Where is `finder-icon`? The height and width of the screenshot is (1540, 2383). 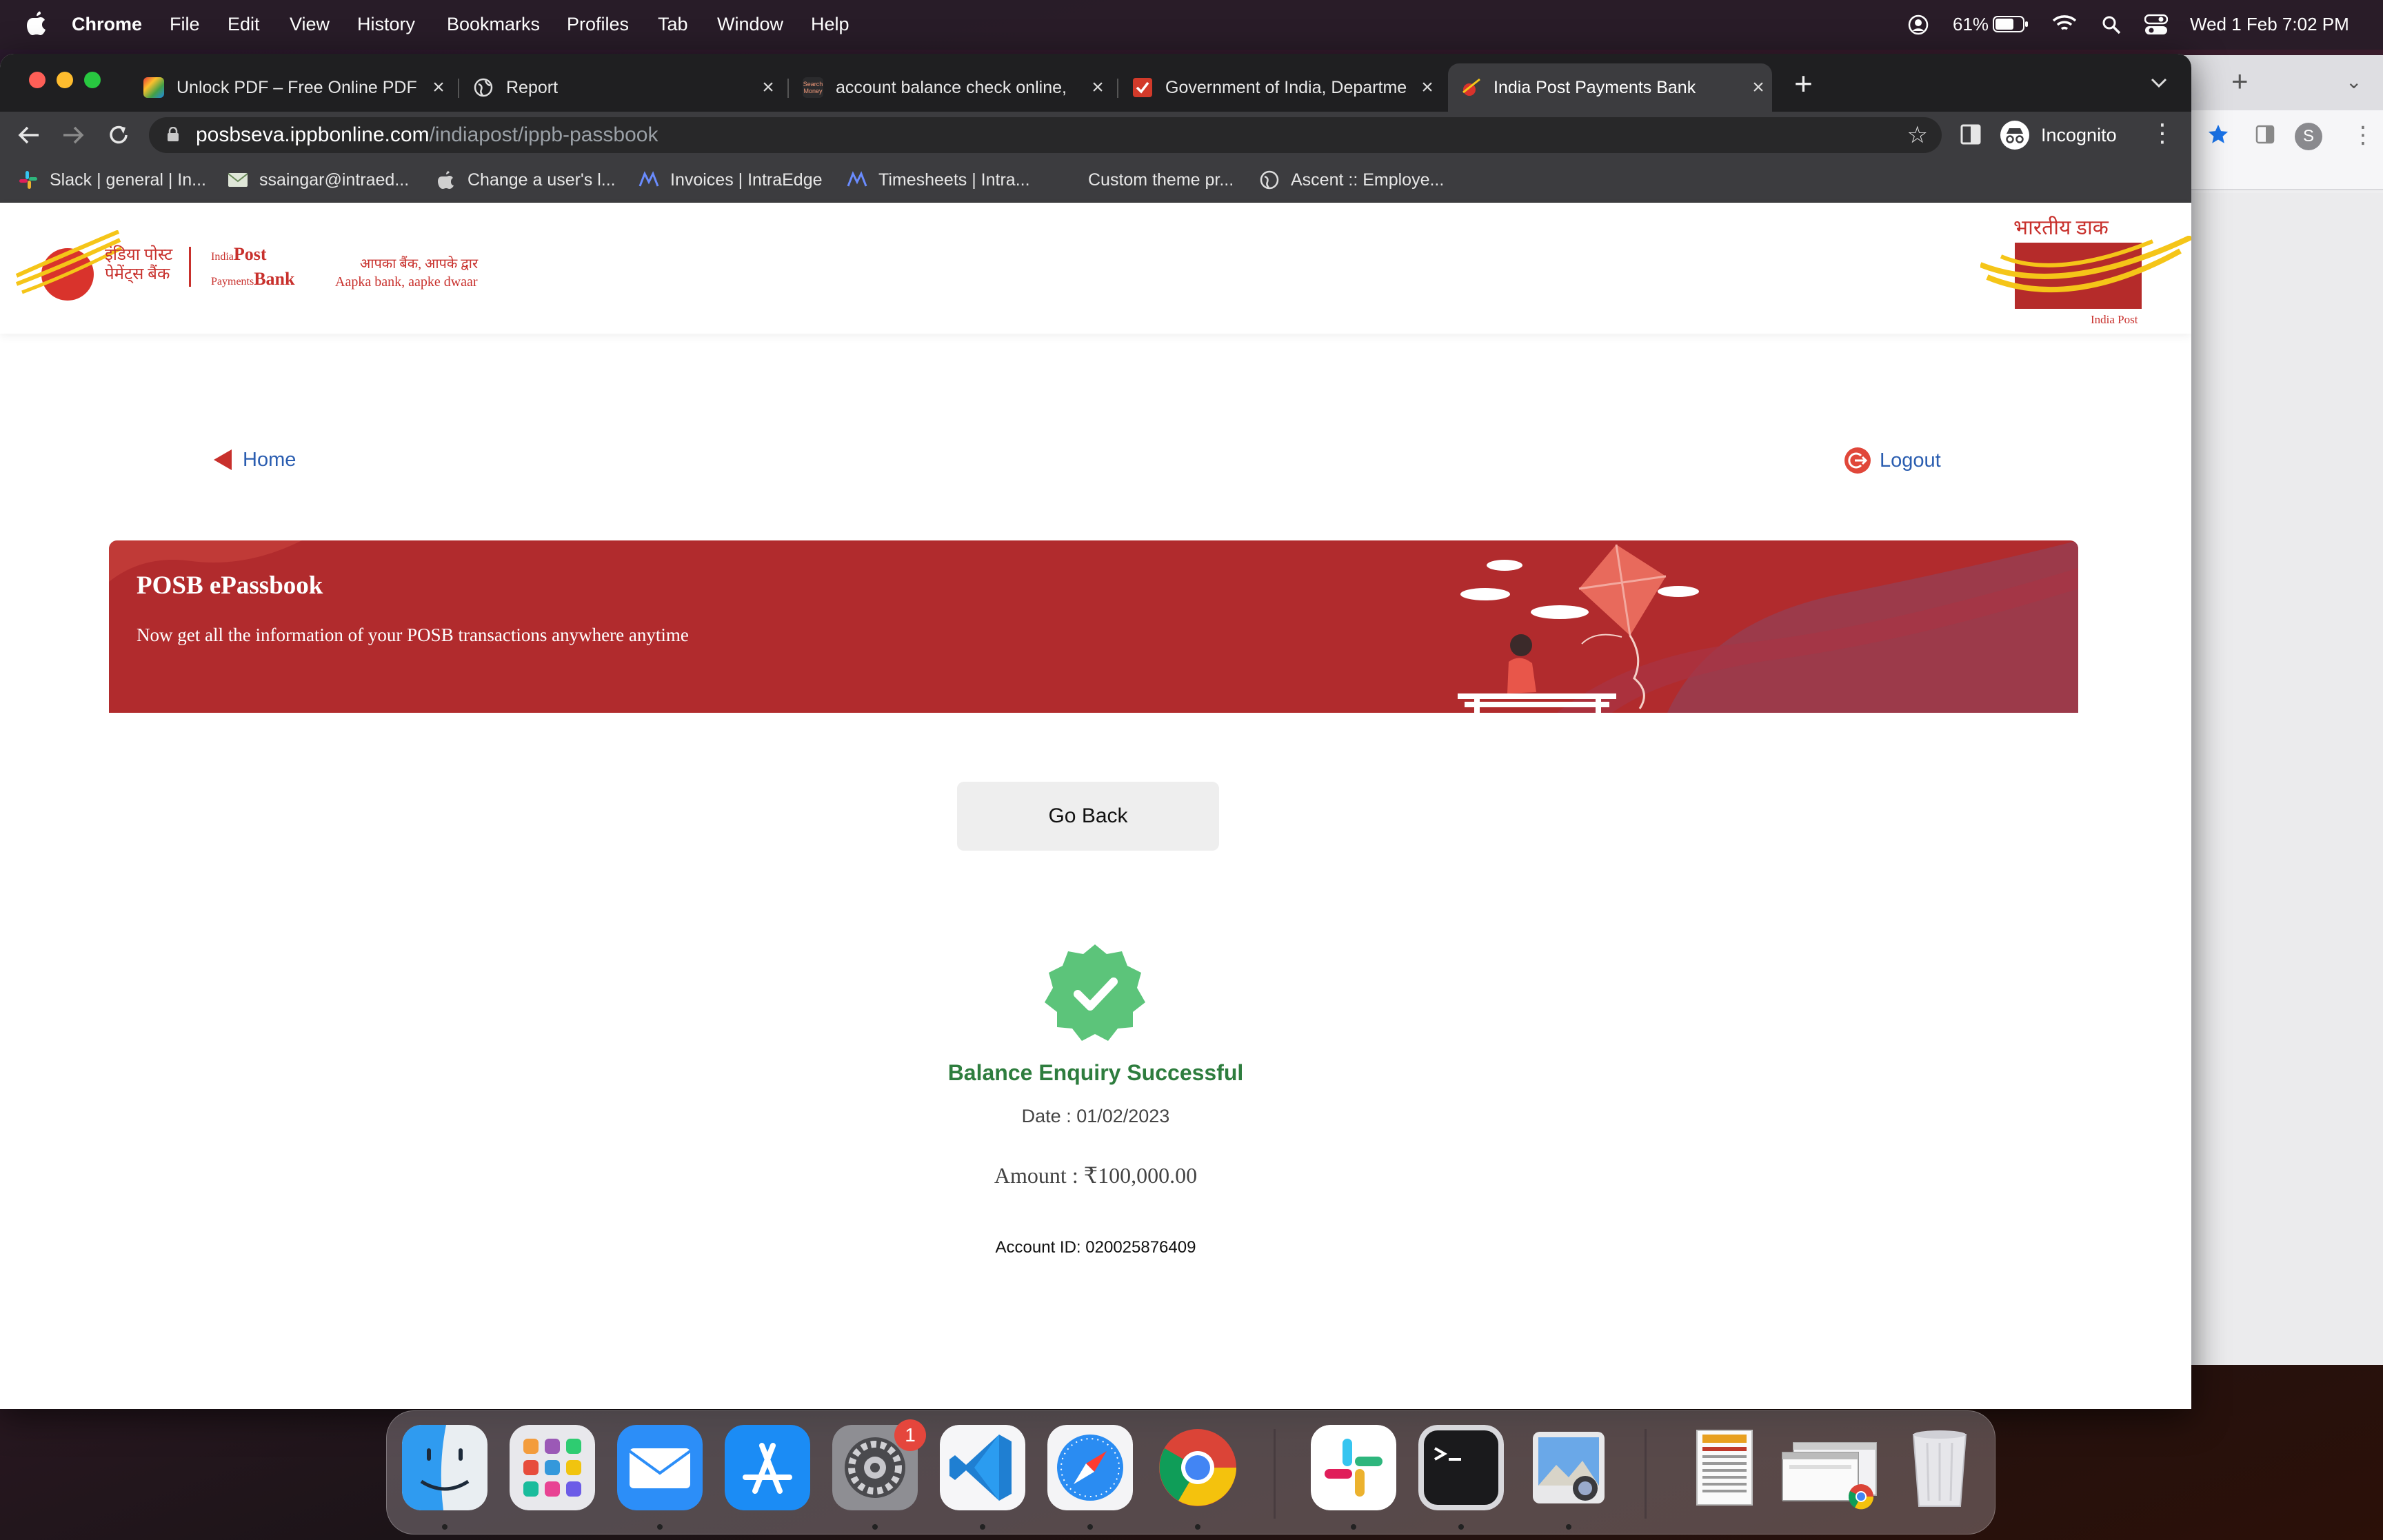 finder-icon is located at coordinates (444, 1468).